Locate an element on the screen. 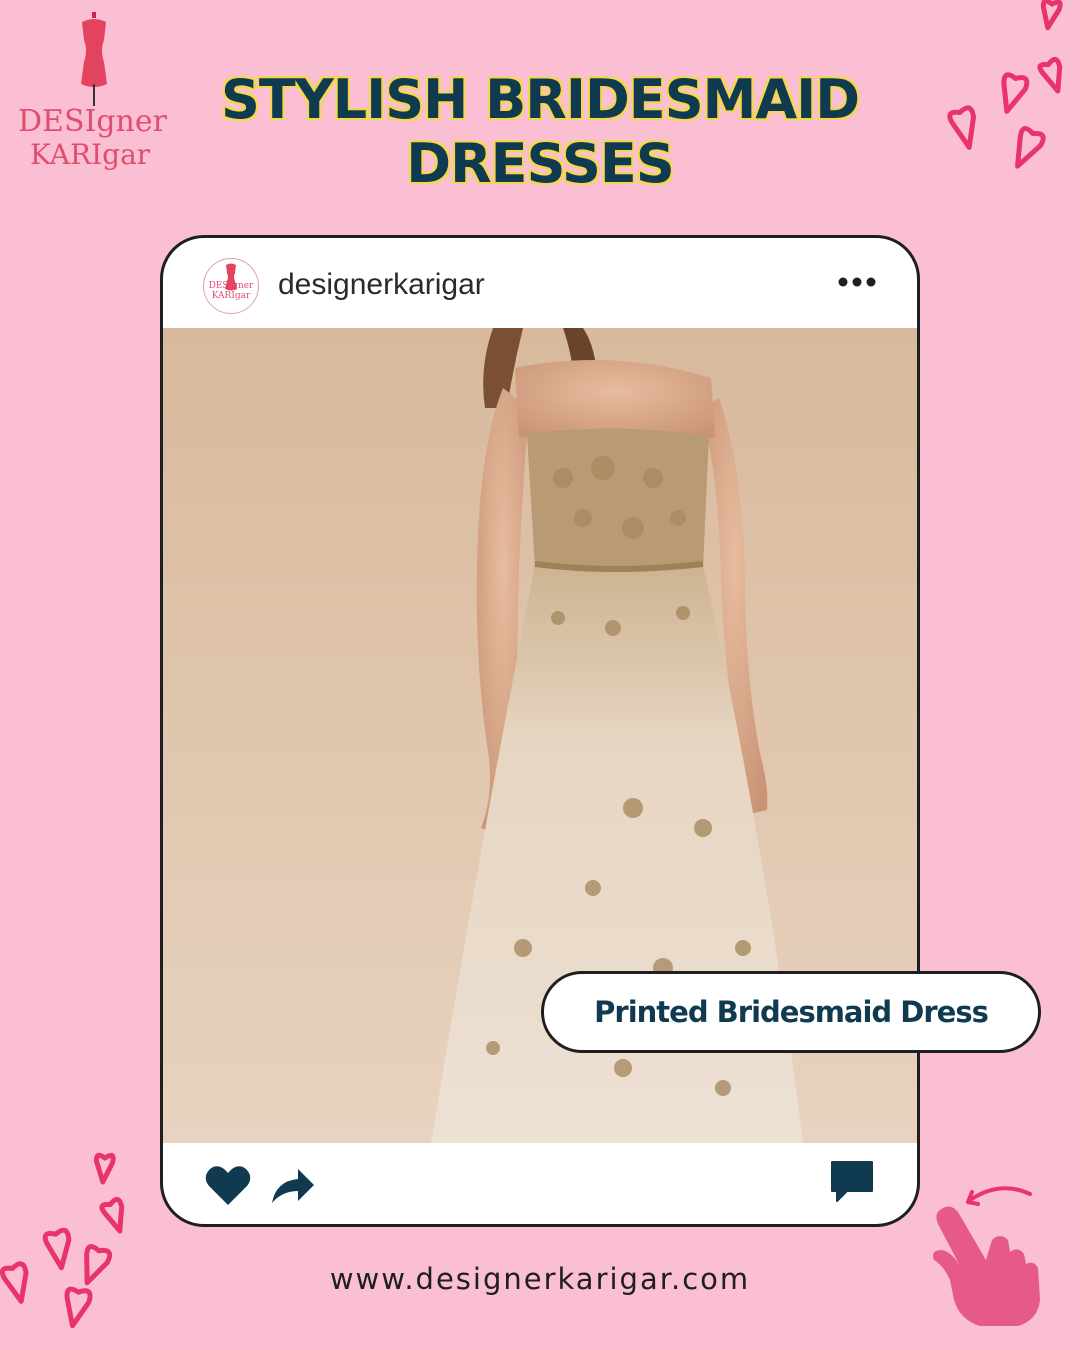  mannequin-icon is located at coordinates (94, 59).